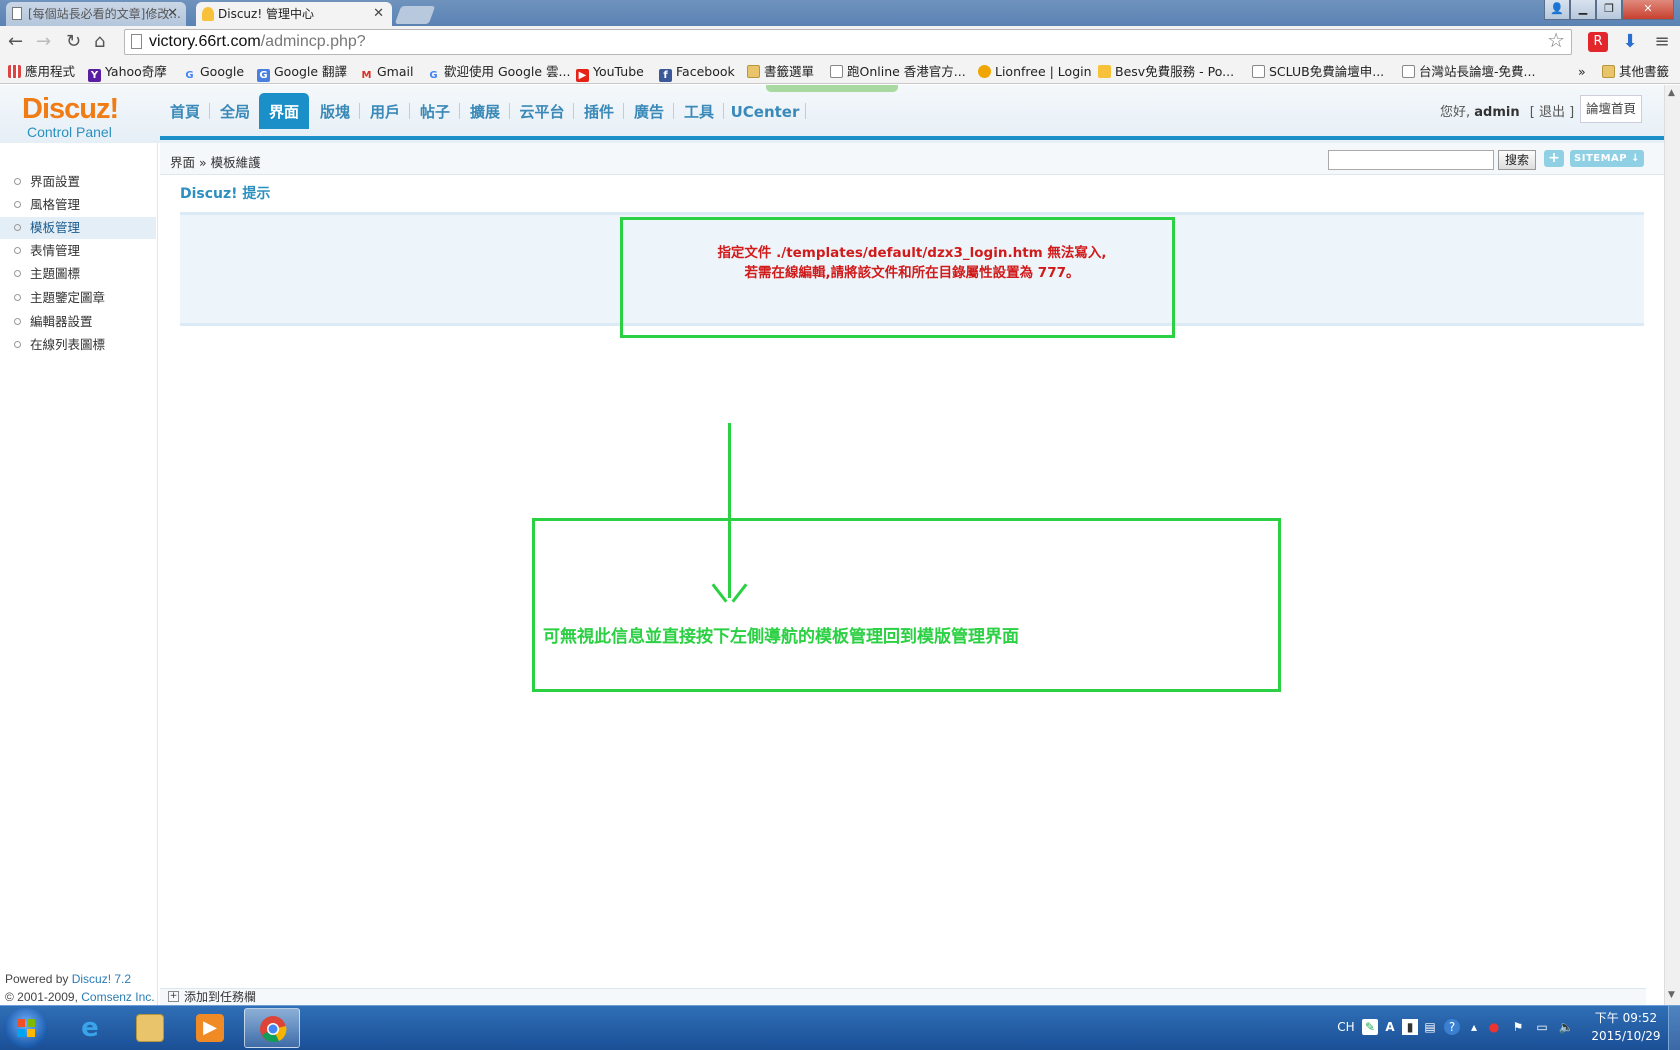  I want to click on logo-main: Discuz!, so click(70, 109).